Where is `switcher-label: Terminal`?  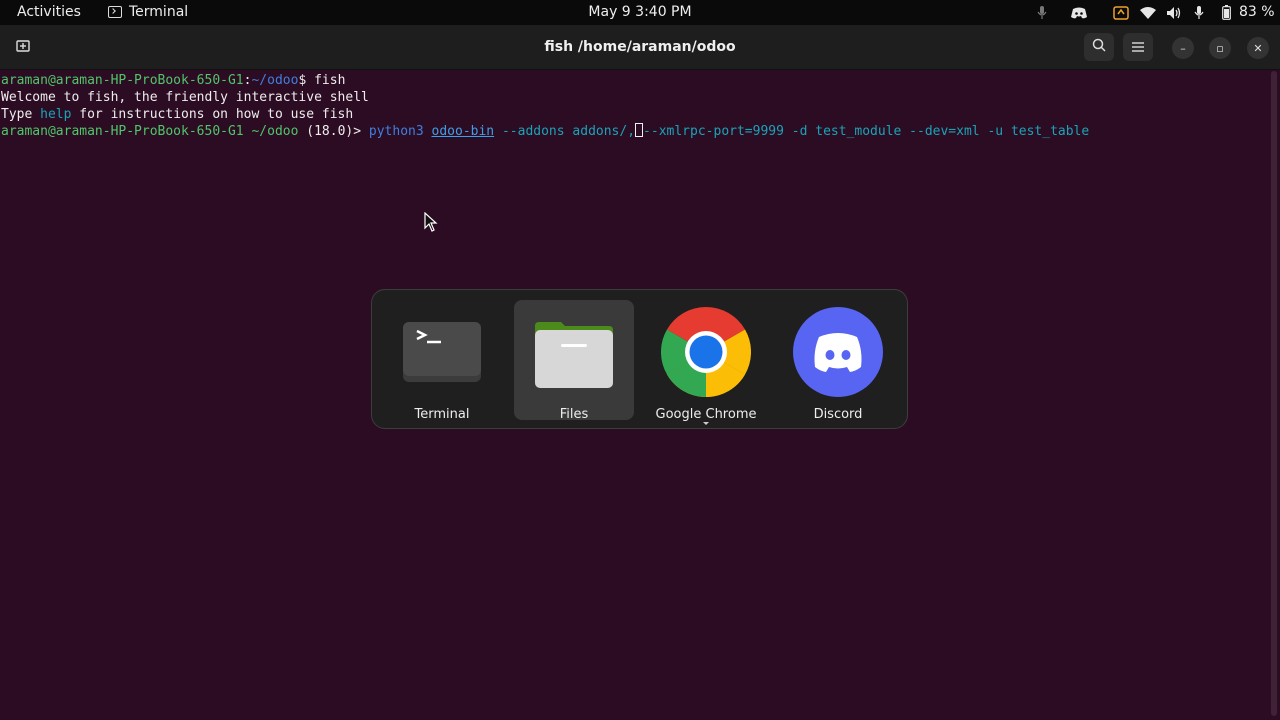
switcher-label: Terminal is located at coordinates (442, 414).